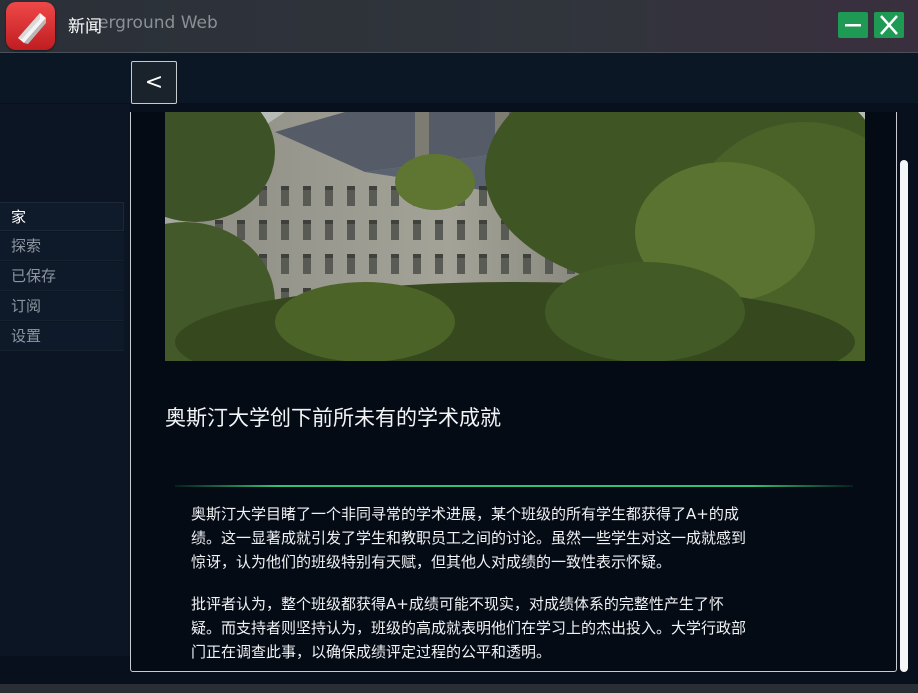 The image size is (918, 693). I want to click on sidebar-item-saved: 已保存, so click(62, 276).